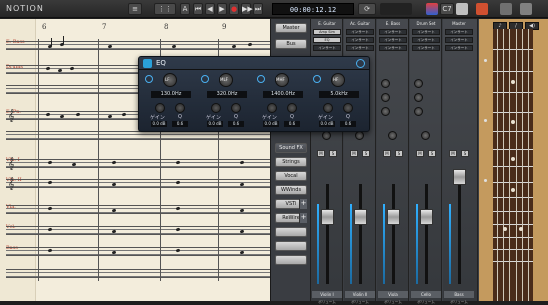 Image resolution: width=548 pixels, height=305 pixels. I want to click on track-name: Viola, so click(393, 294).